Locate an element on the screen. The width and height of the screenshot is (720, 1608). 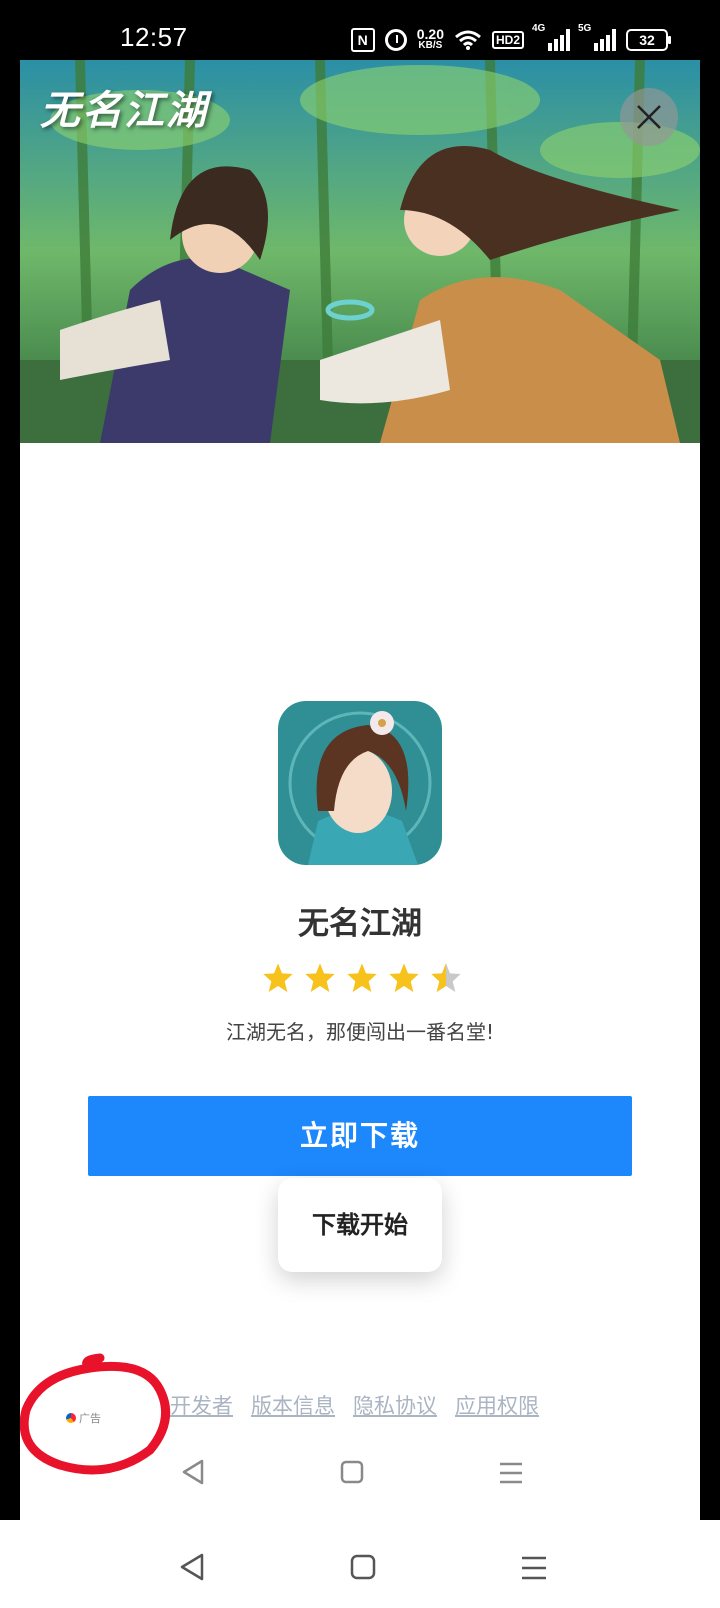
app-slogan: 江湖无名，那便闯出一番名堂! is located at coordinates (360, 1032).